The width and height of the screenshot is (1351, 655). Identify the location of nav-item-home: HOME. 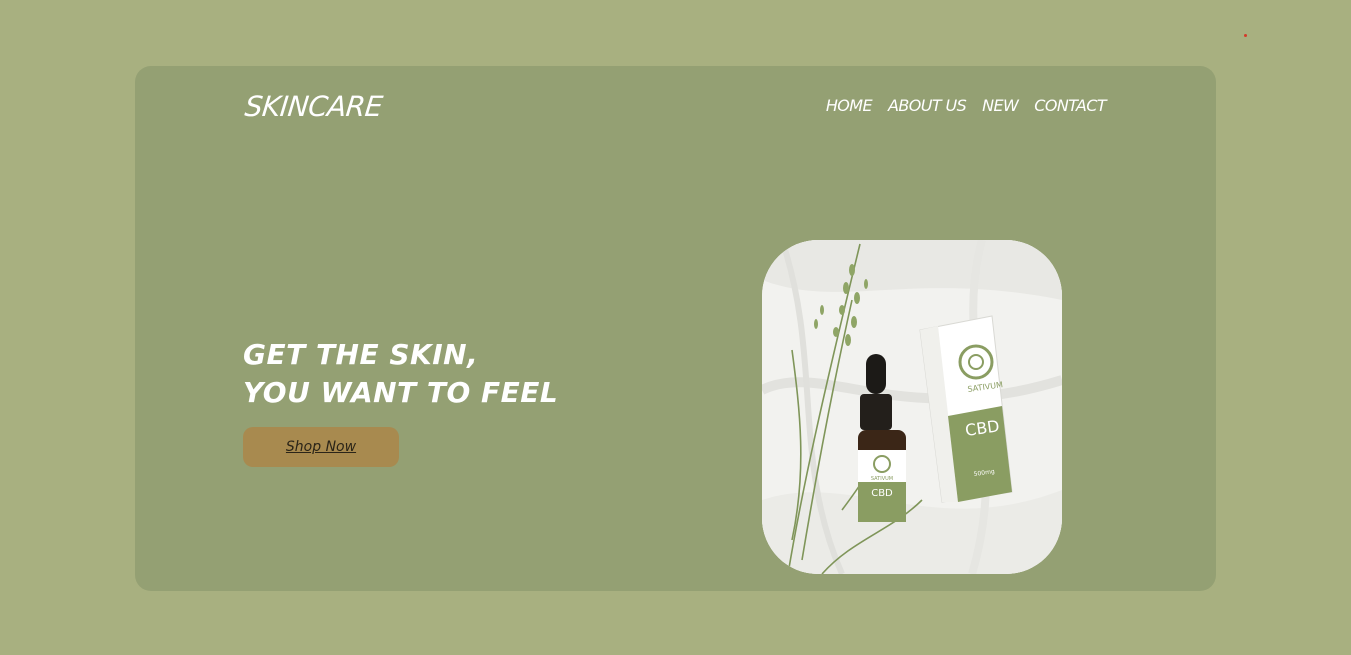
(849, 105).